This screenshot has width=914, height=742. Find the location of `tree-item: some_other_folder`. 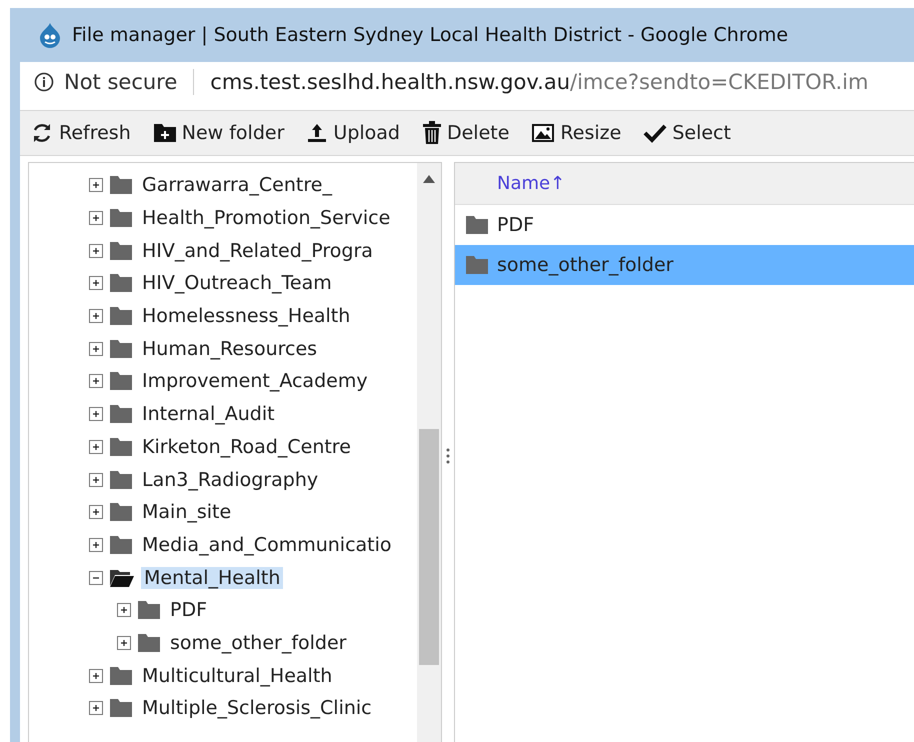

tree-item: some_other_folder is located at coordinates (258, 643).